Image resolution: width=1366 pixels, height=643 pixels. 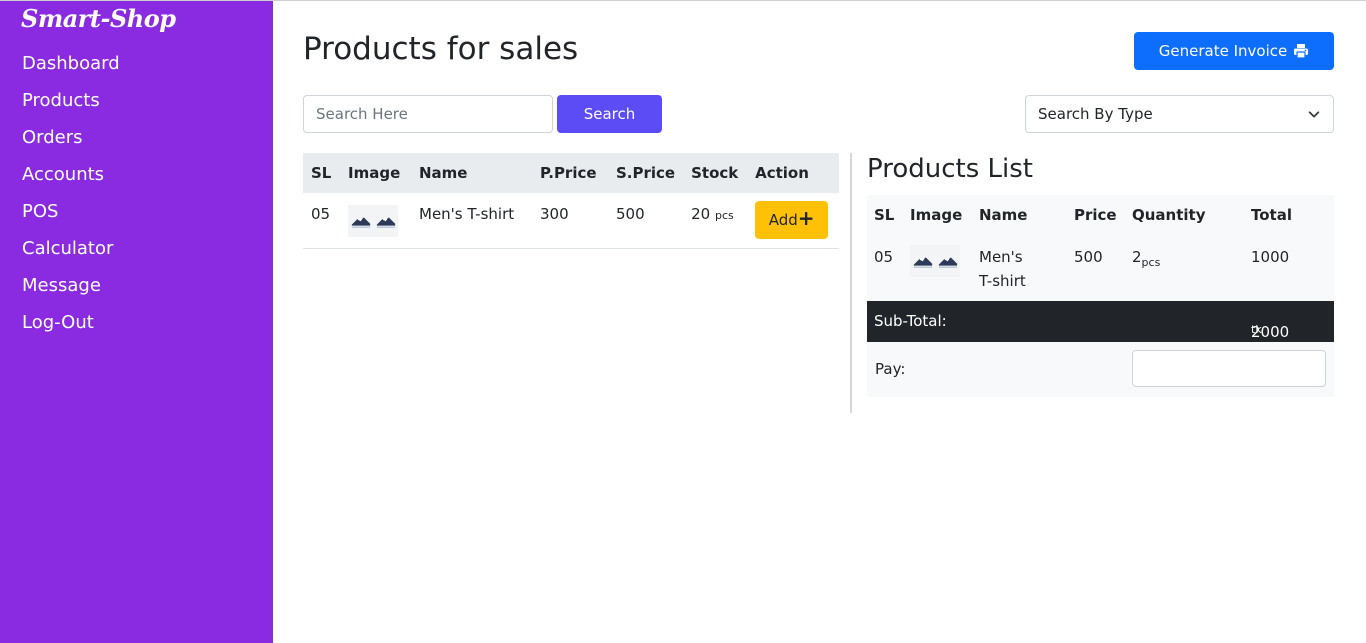 What do you see at coordinates (646, 221) in the screenshot?
I see `row-s-price: 500` at bounding box center [646, 221].